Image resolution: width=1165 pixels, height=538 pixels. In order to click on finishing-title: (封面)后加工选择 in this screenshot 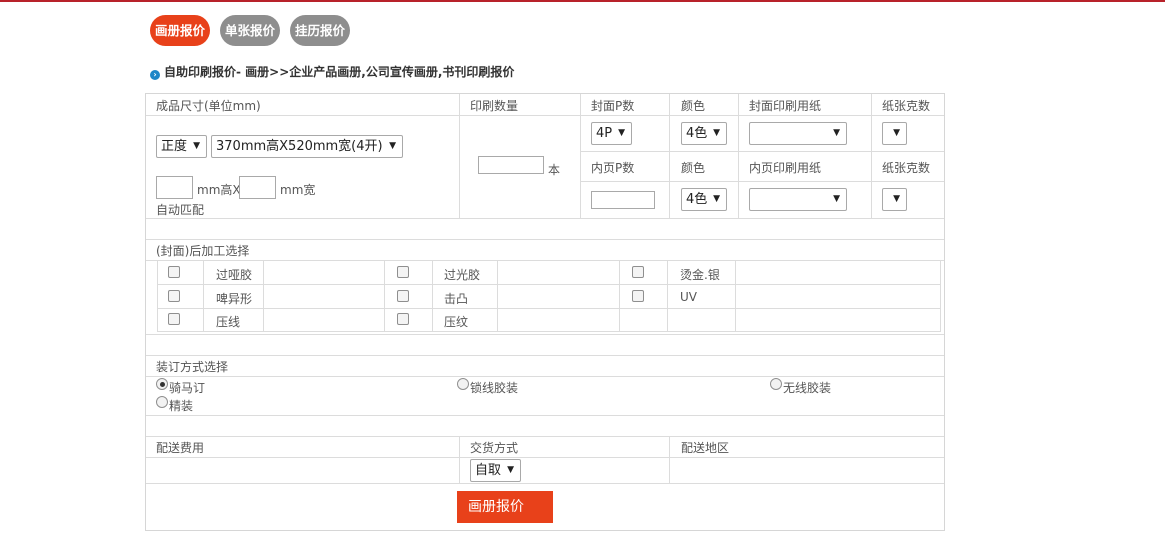, I will do `click(203, 251)`.